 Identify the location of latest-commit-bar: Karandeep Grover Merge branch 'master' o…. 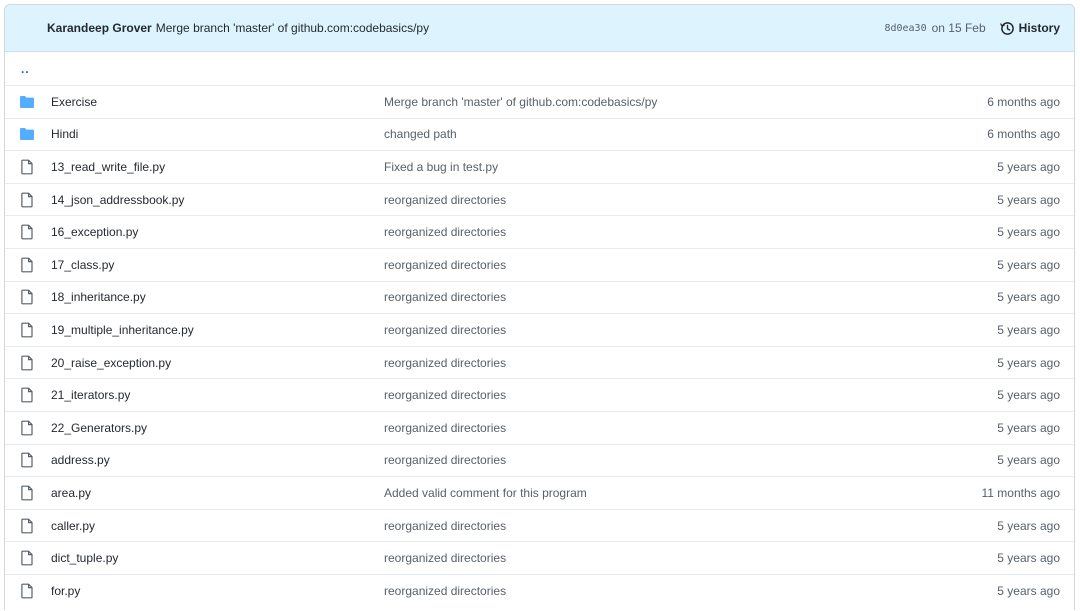
(539, 28).